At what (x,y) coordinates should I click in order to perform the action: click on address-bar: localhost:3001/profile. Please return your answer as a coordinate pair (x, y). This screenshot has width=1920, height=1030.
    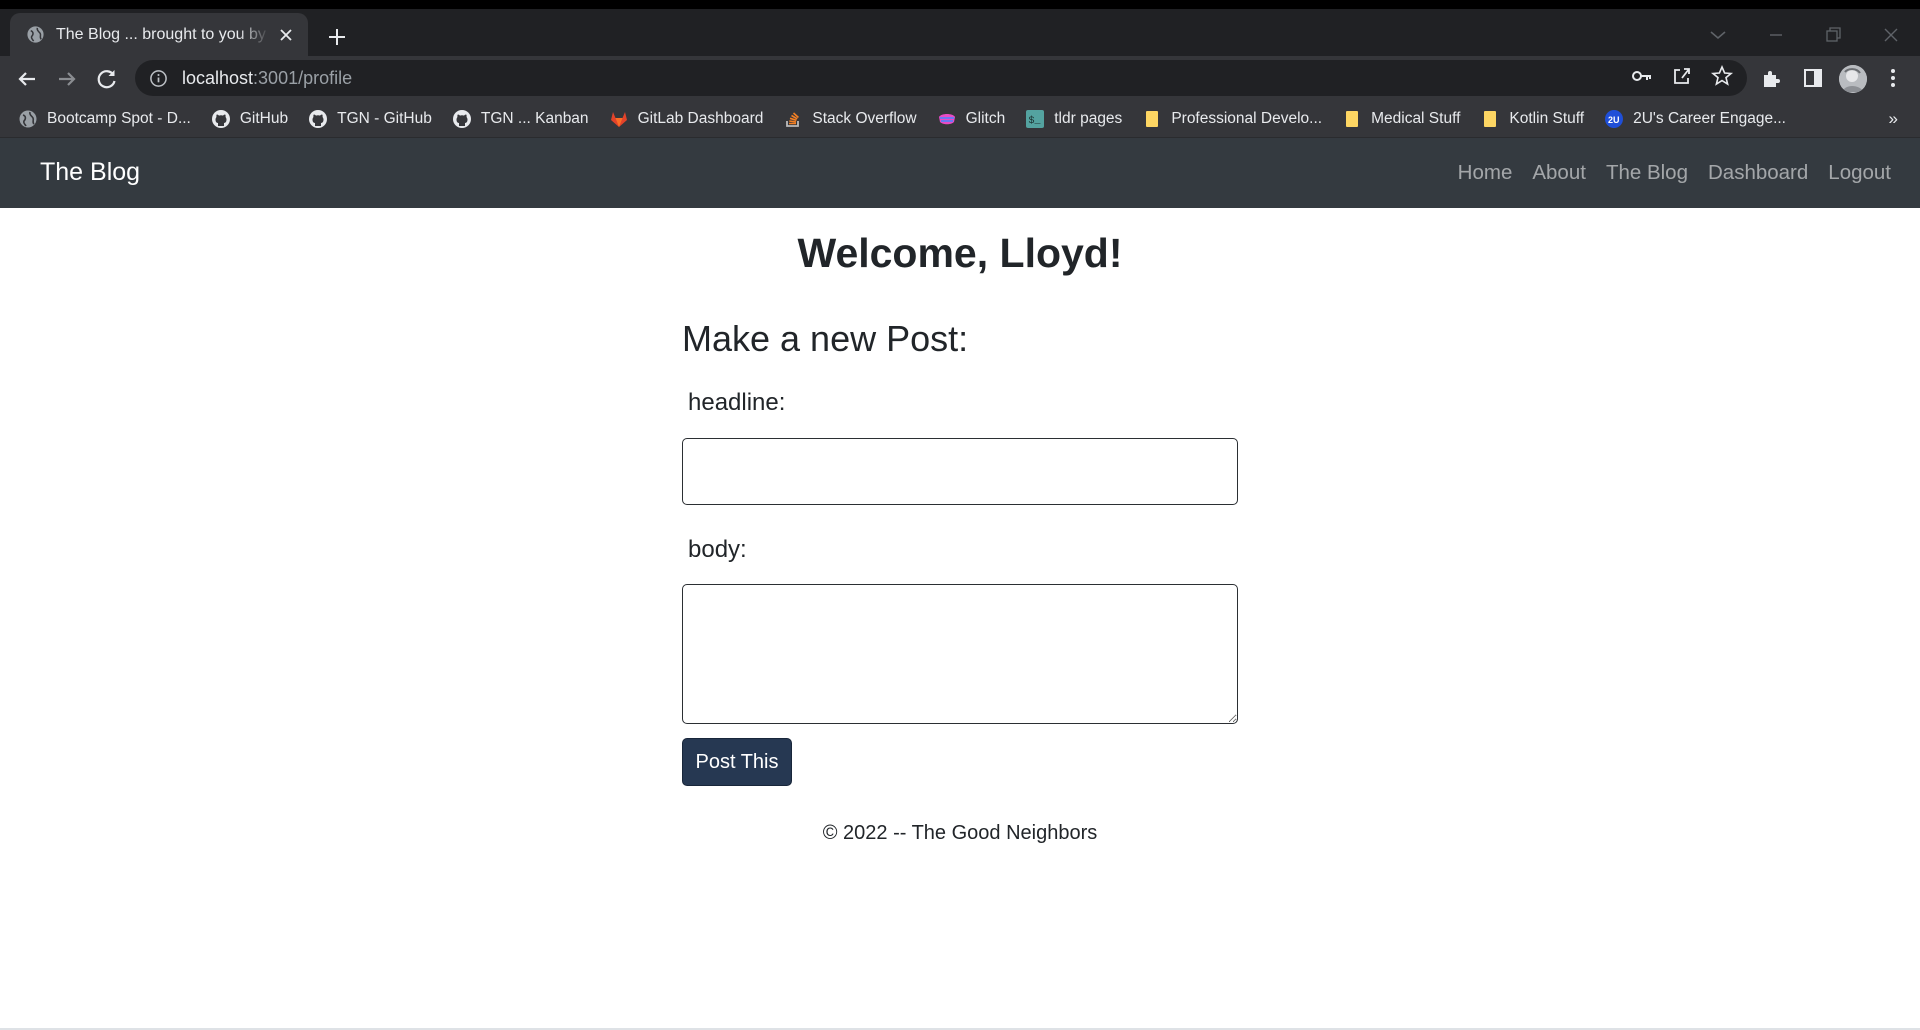
    Looking at the image, I should click on (941, 78).